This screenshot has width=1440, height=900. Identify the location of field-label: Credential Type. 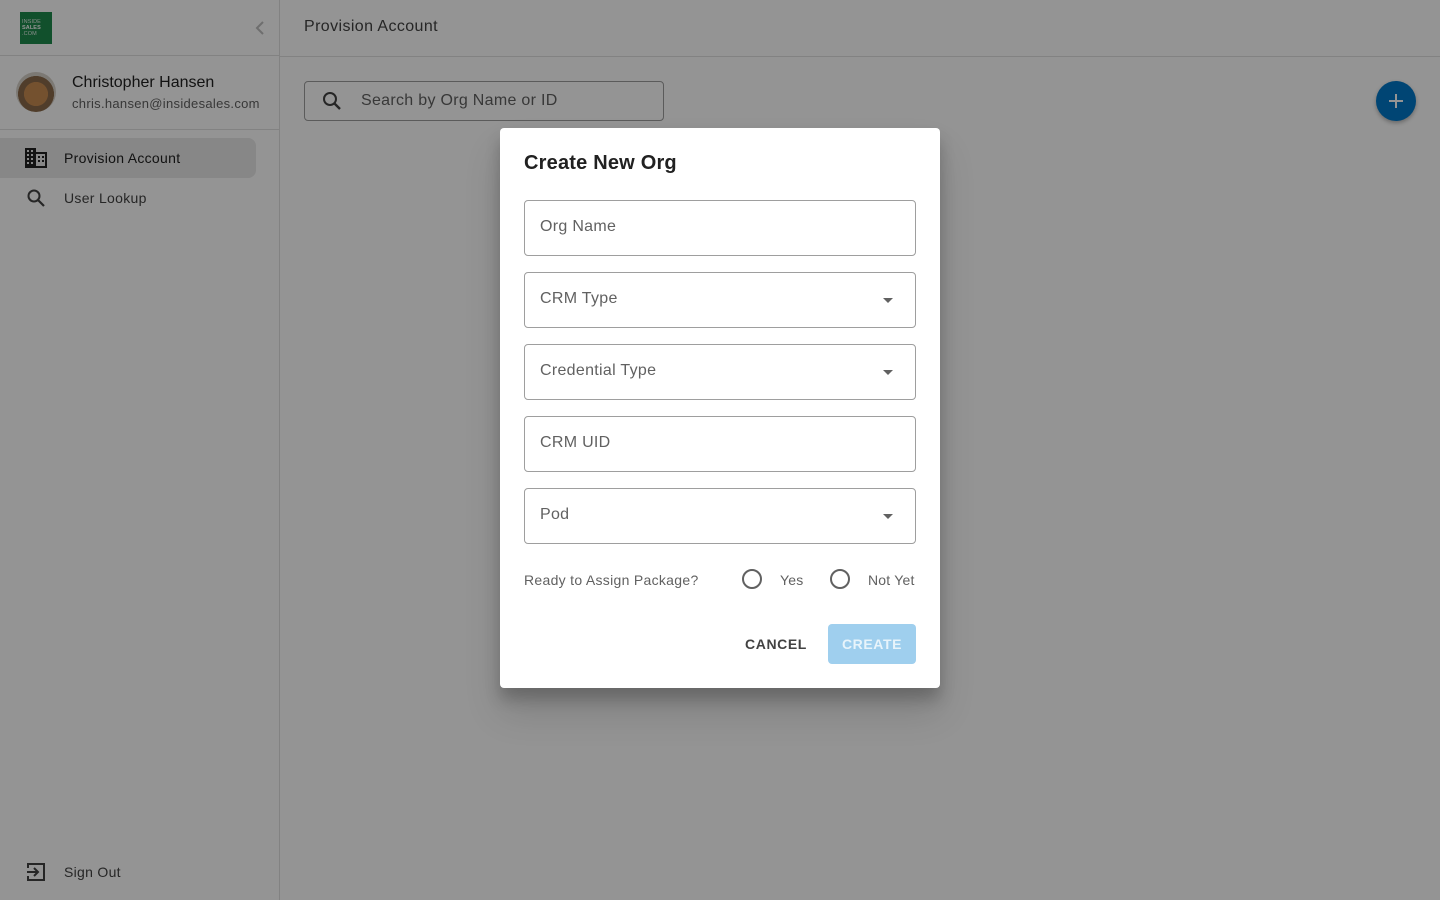
(598, 370).